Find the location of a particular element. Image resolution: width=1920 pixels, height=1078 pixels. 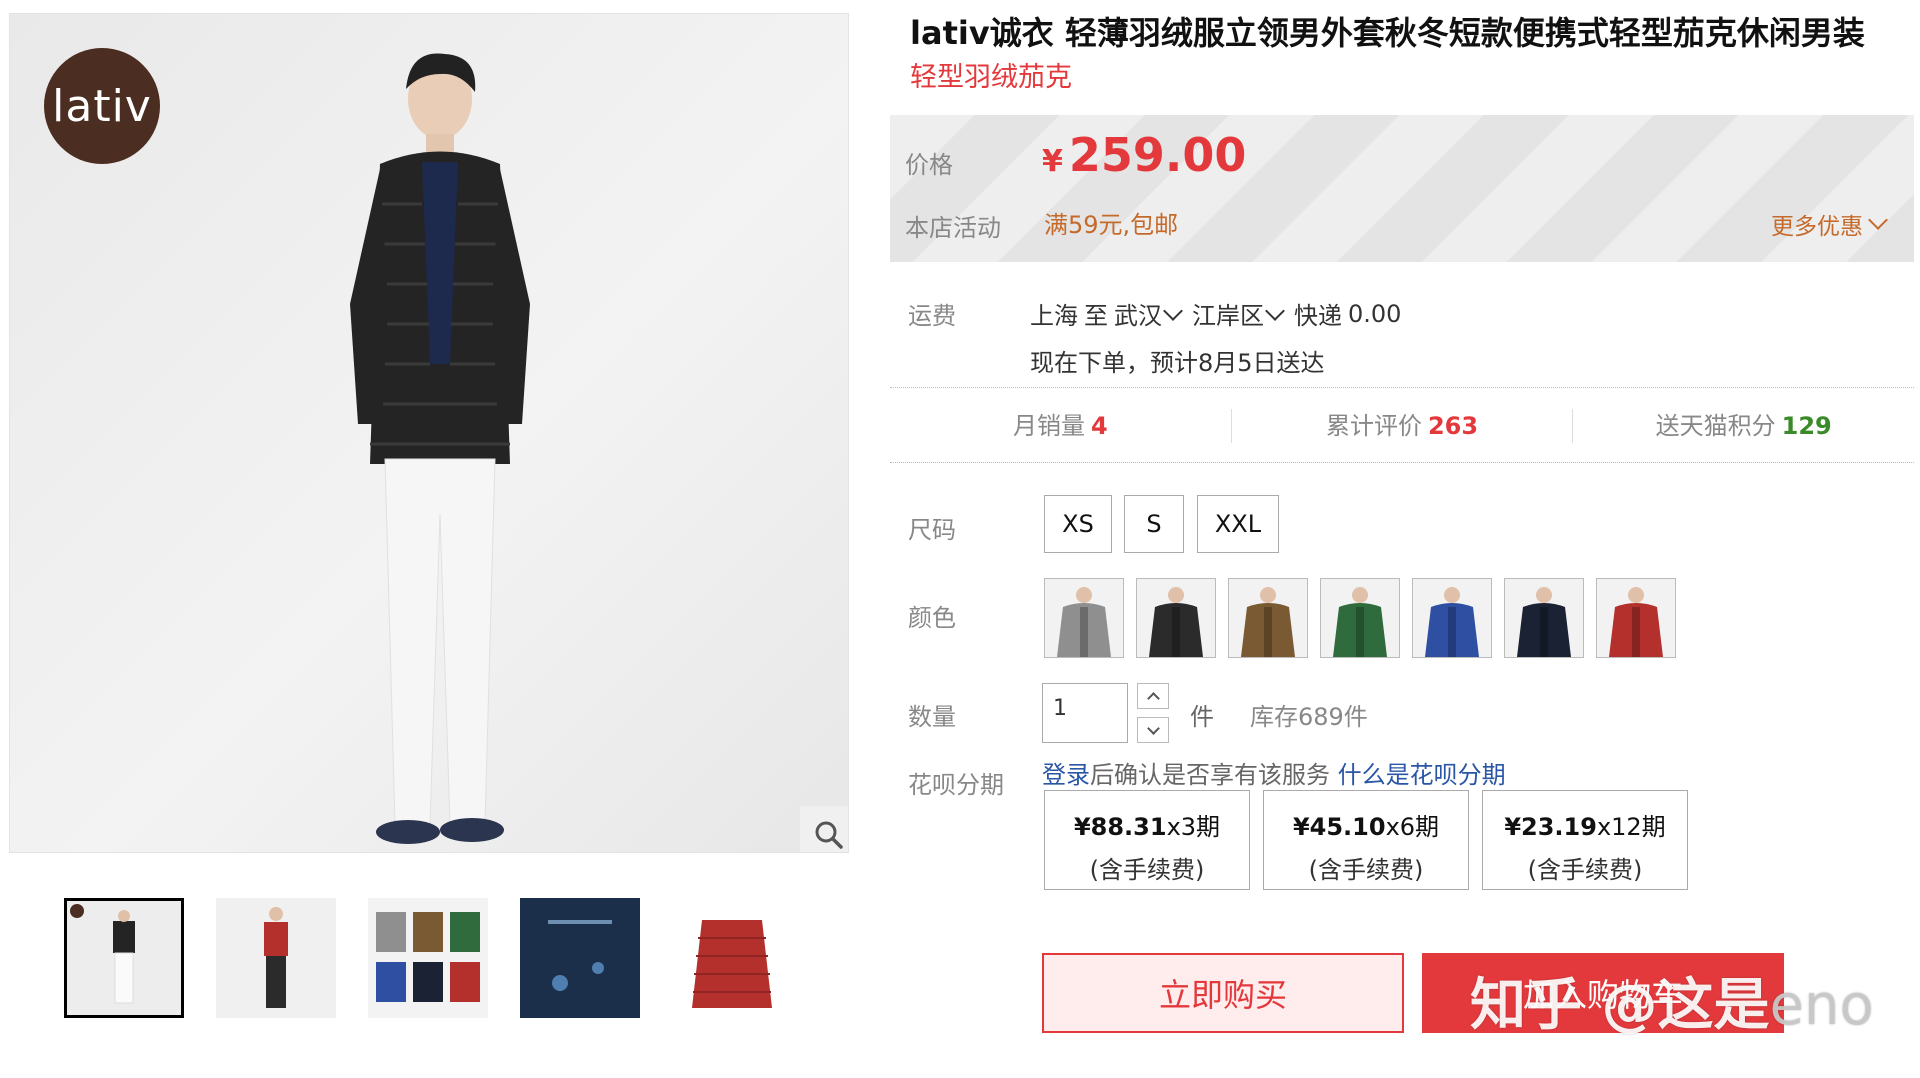

points-label: 送天猫积分 is located at coordinates (1715, 425).